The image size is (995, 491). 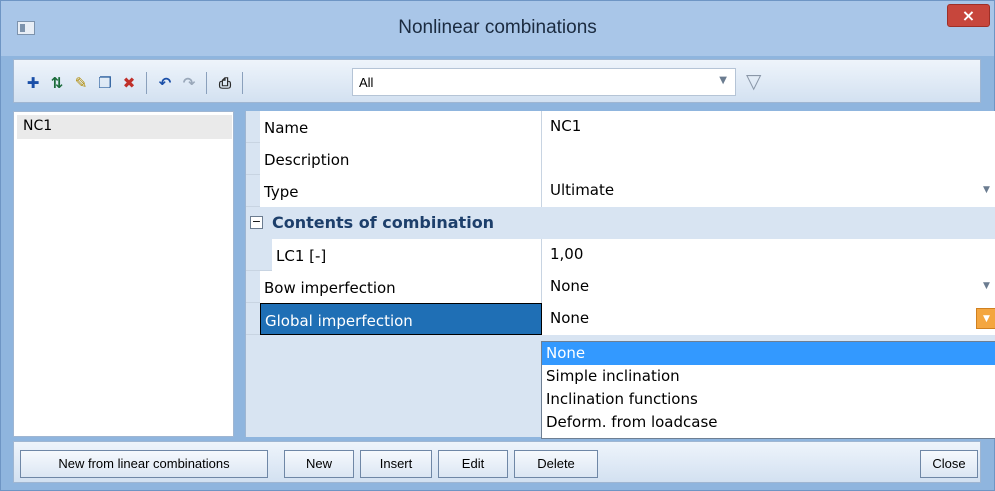 What do you see at coordinates (256, 222) in the screenshot?
I see `collapse-icon: −` at bounding box center [256, 222].